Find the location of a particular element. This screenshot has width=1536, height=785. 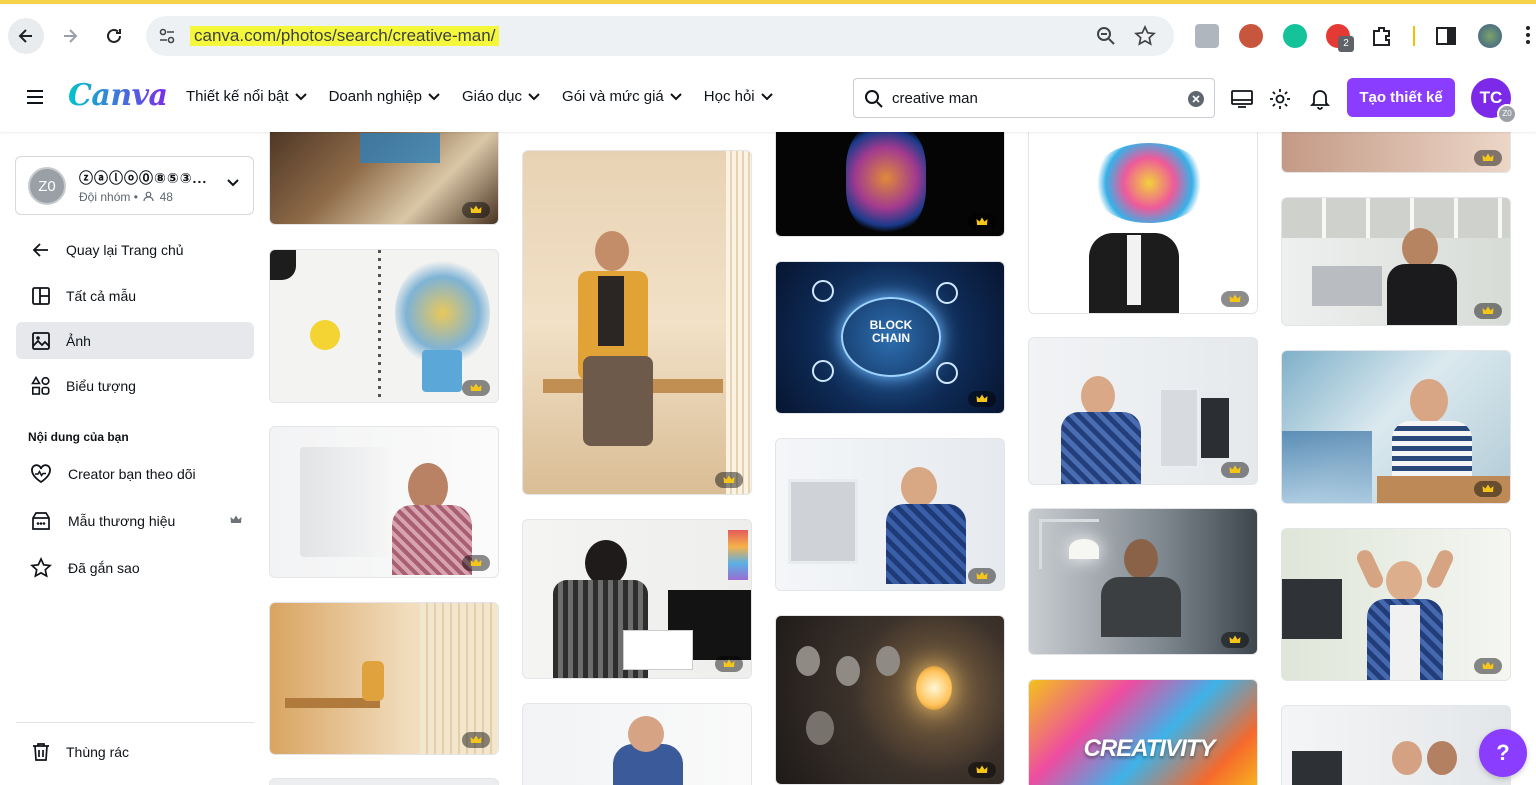

templates-icon is located at coordinates (41, 295).